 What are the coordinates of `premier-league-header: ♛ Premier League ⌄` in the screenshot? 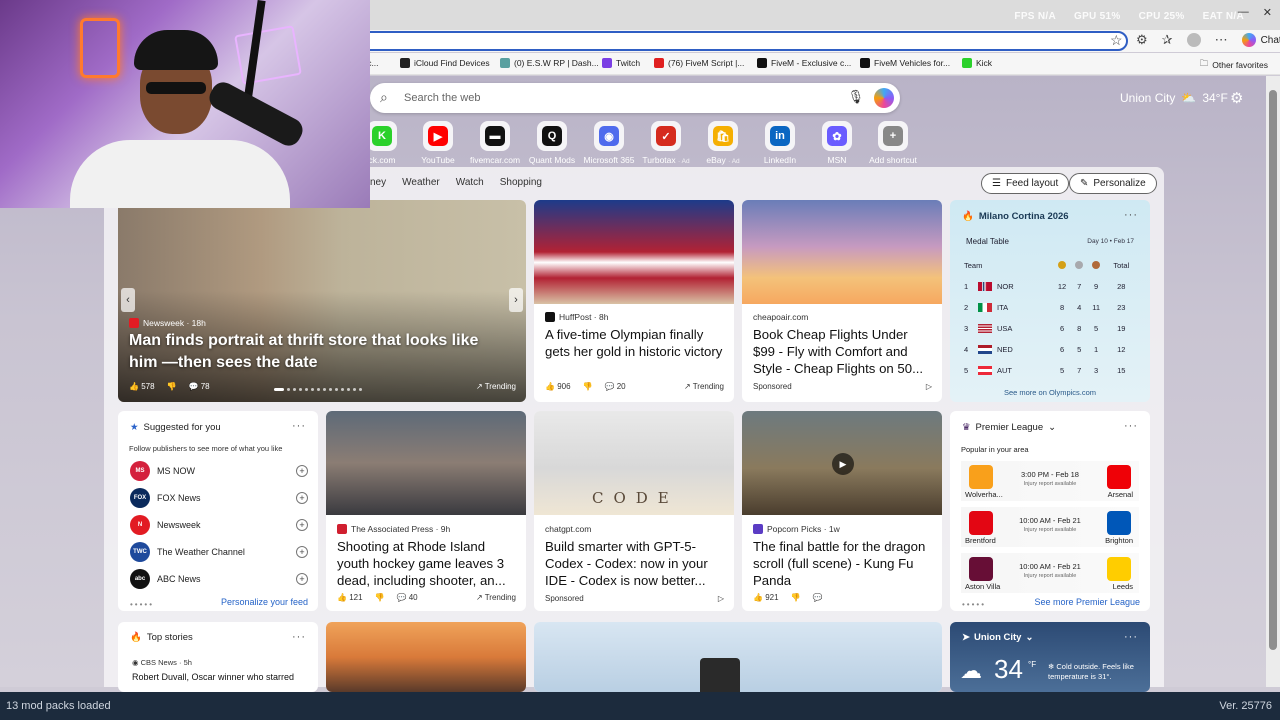 It's located at (1009, 427).